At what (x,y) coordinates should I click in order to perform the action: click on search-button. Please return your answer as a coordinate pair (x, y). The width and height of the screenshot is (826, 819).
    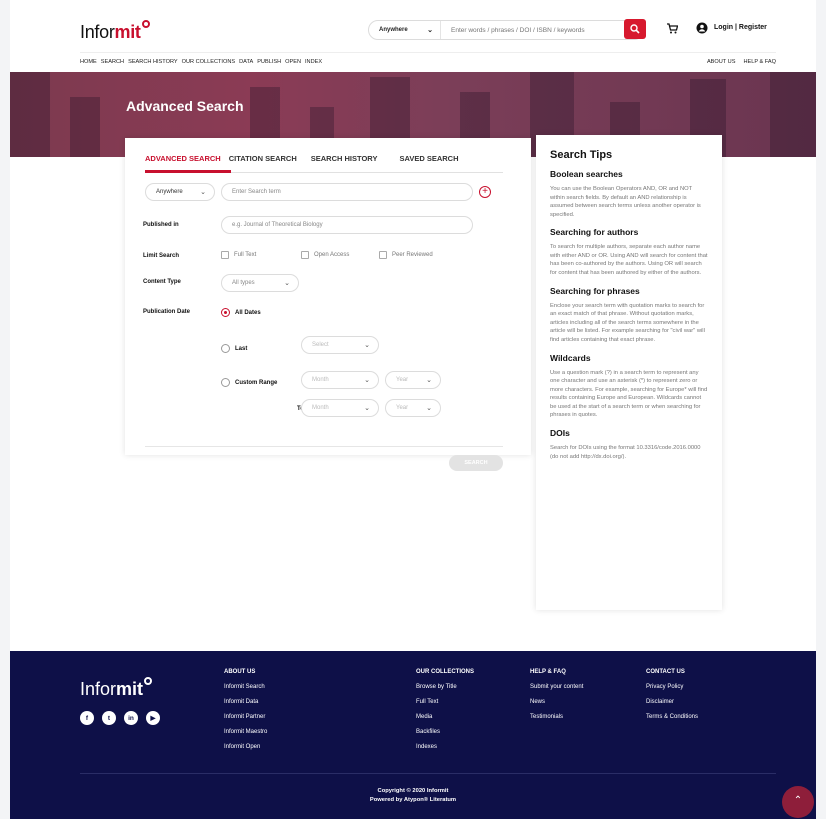
    Looking at the image, I should click on (635, 29).